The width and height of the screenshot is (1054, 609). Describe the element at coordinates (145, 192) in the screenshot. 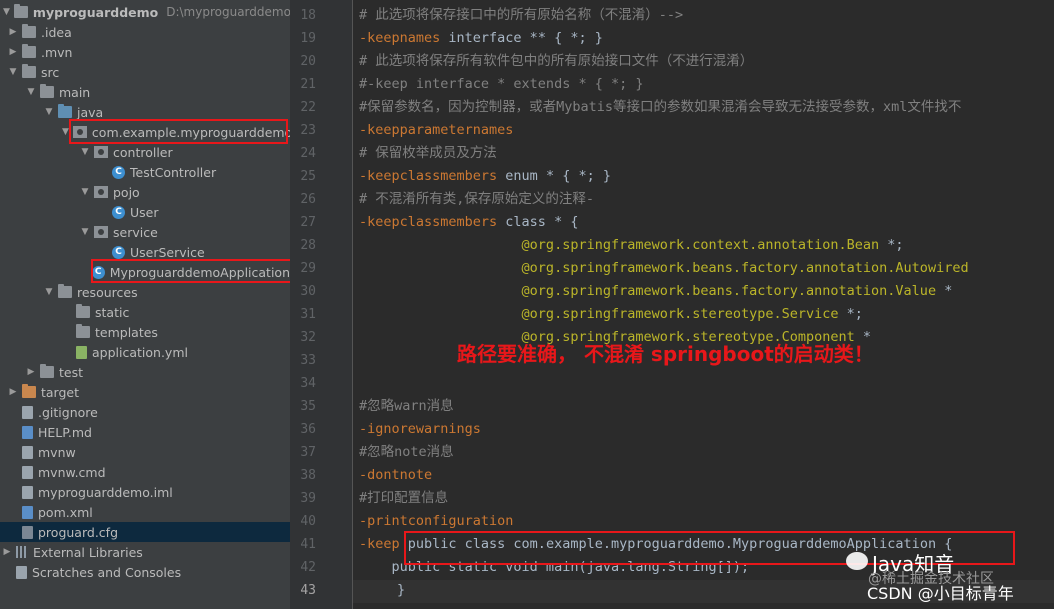

I see `tree-item: ▼ pojo` at that location.